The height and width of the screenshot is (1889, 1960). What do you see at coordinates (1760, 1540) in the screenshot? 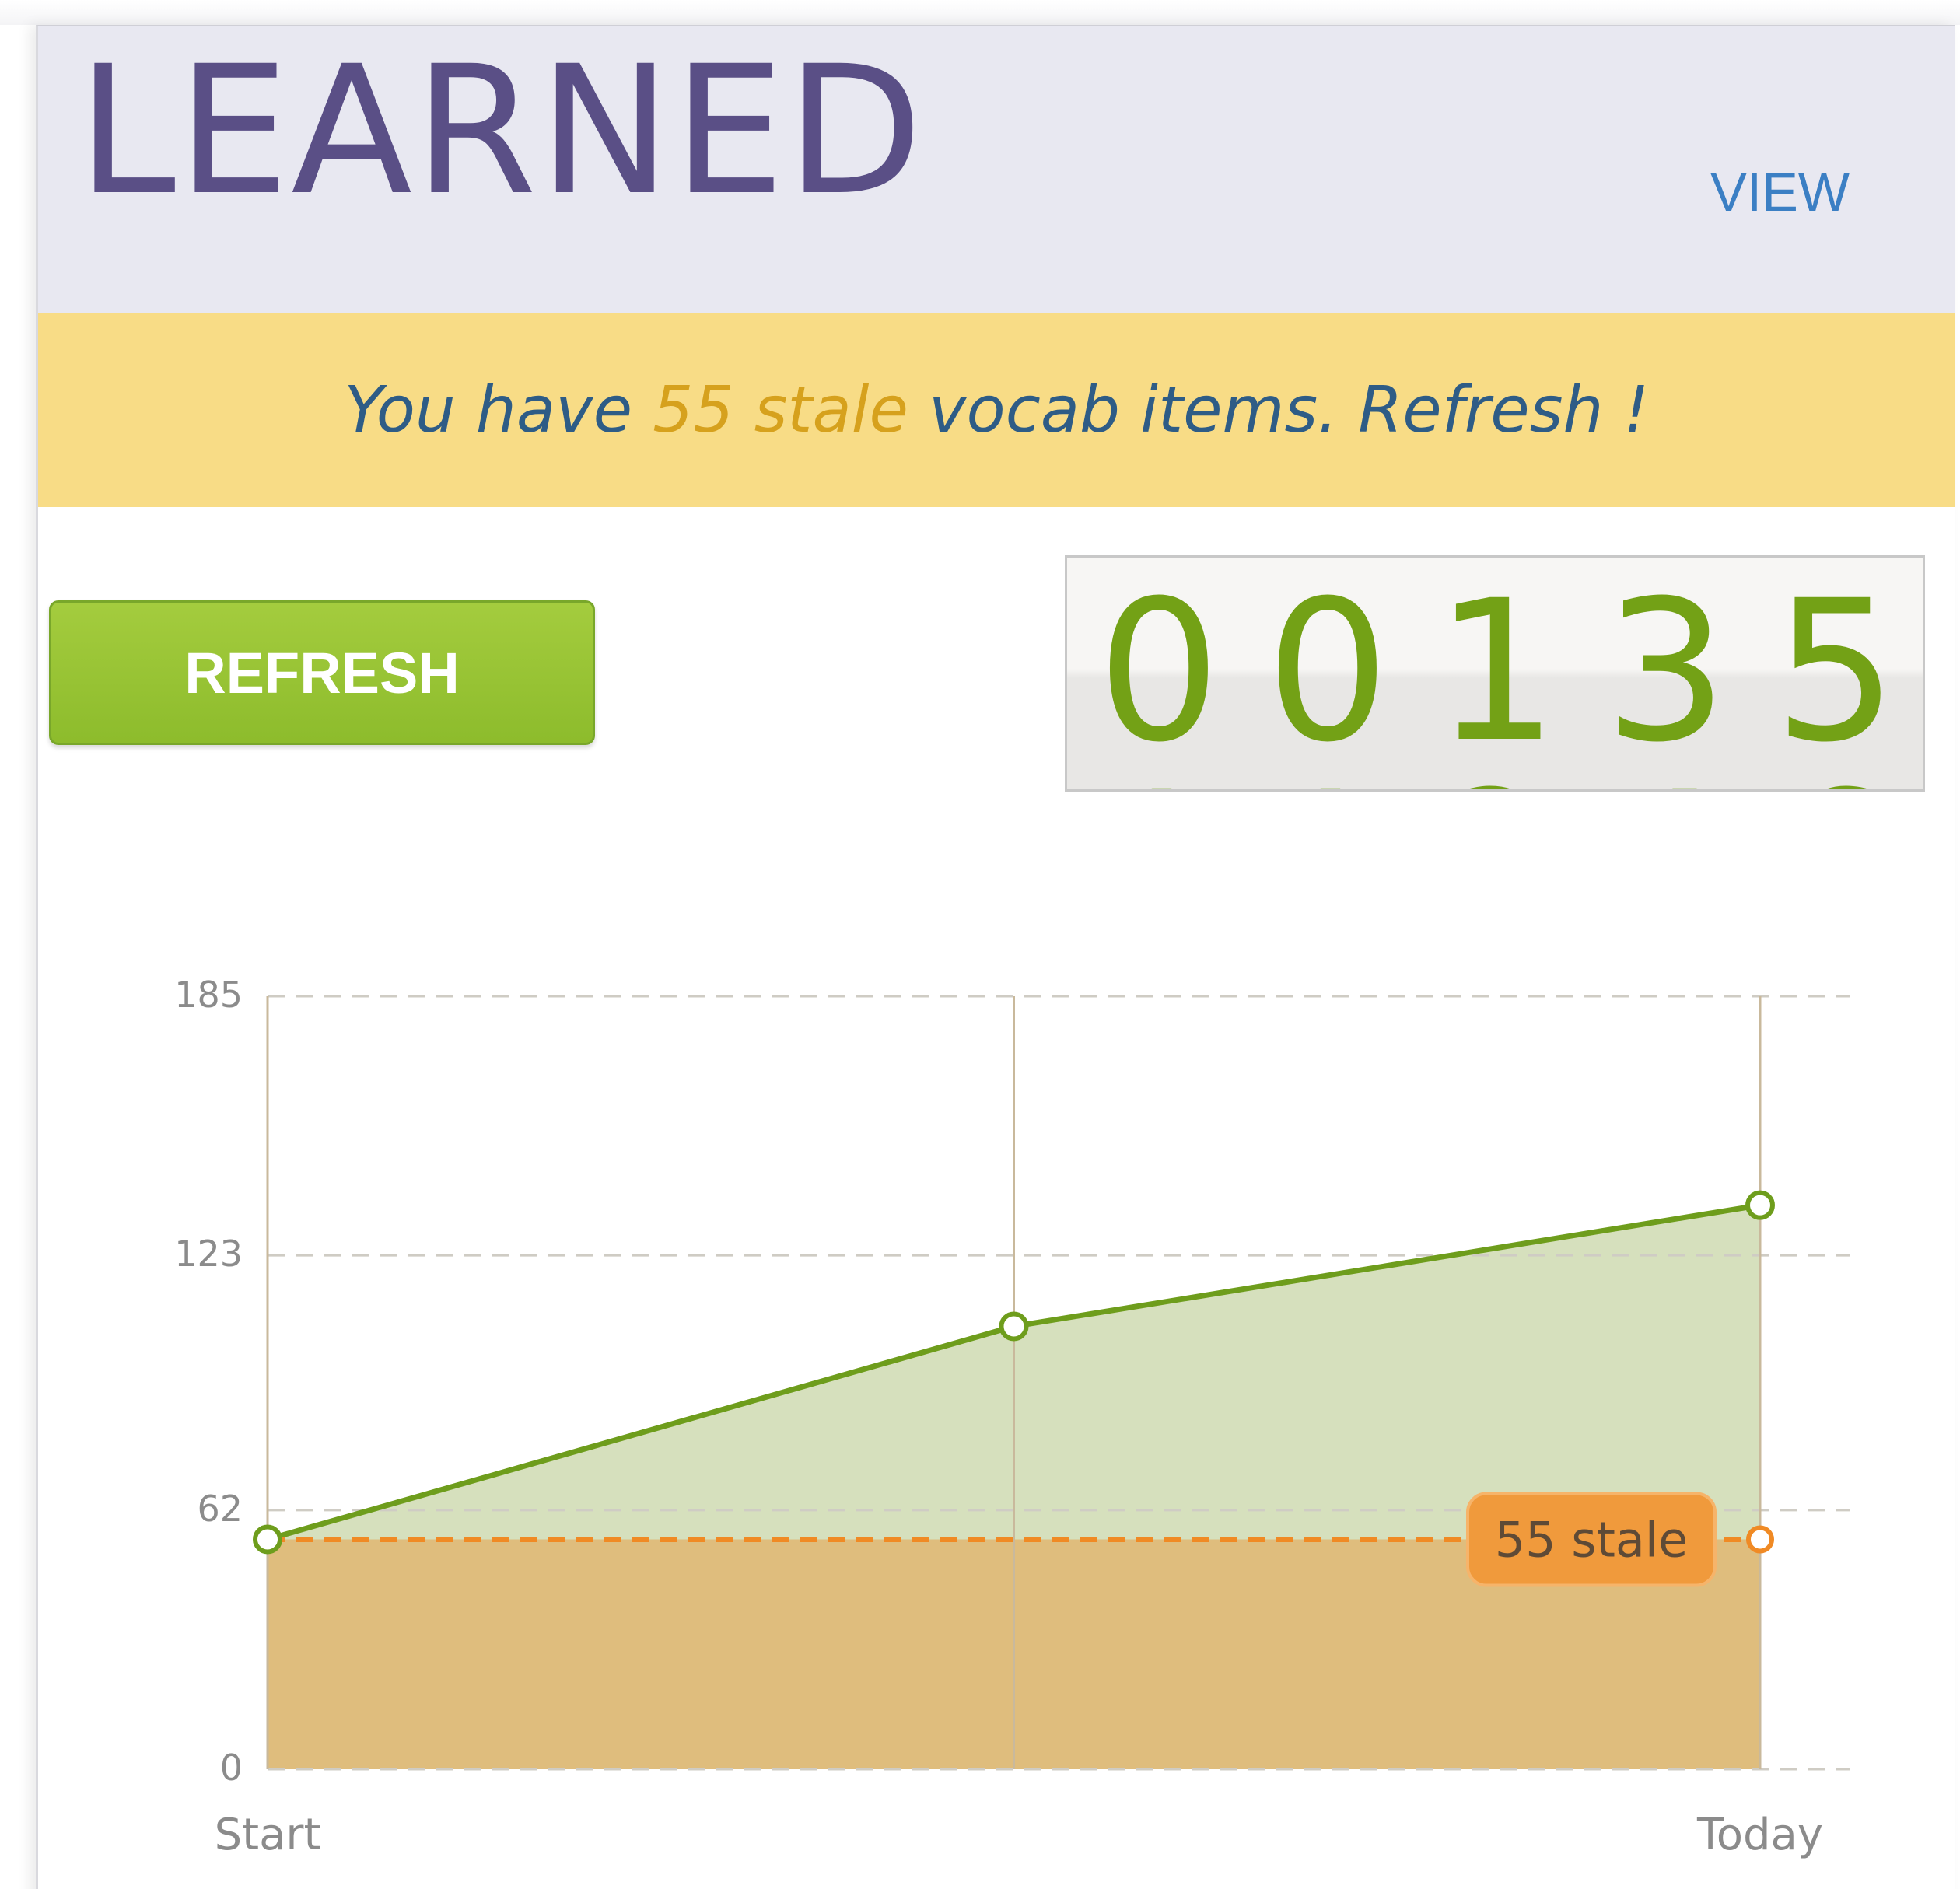
I see `stale-point` at bounding box center [1760, 1540].